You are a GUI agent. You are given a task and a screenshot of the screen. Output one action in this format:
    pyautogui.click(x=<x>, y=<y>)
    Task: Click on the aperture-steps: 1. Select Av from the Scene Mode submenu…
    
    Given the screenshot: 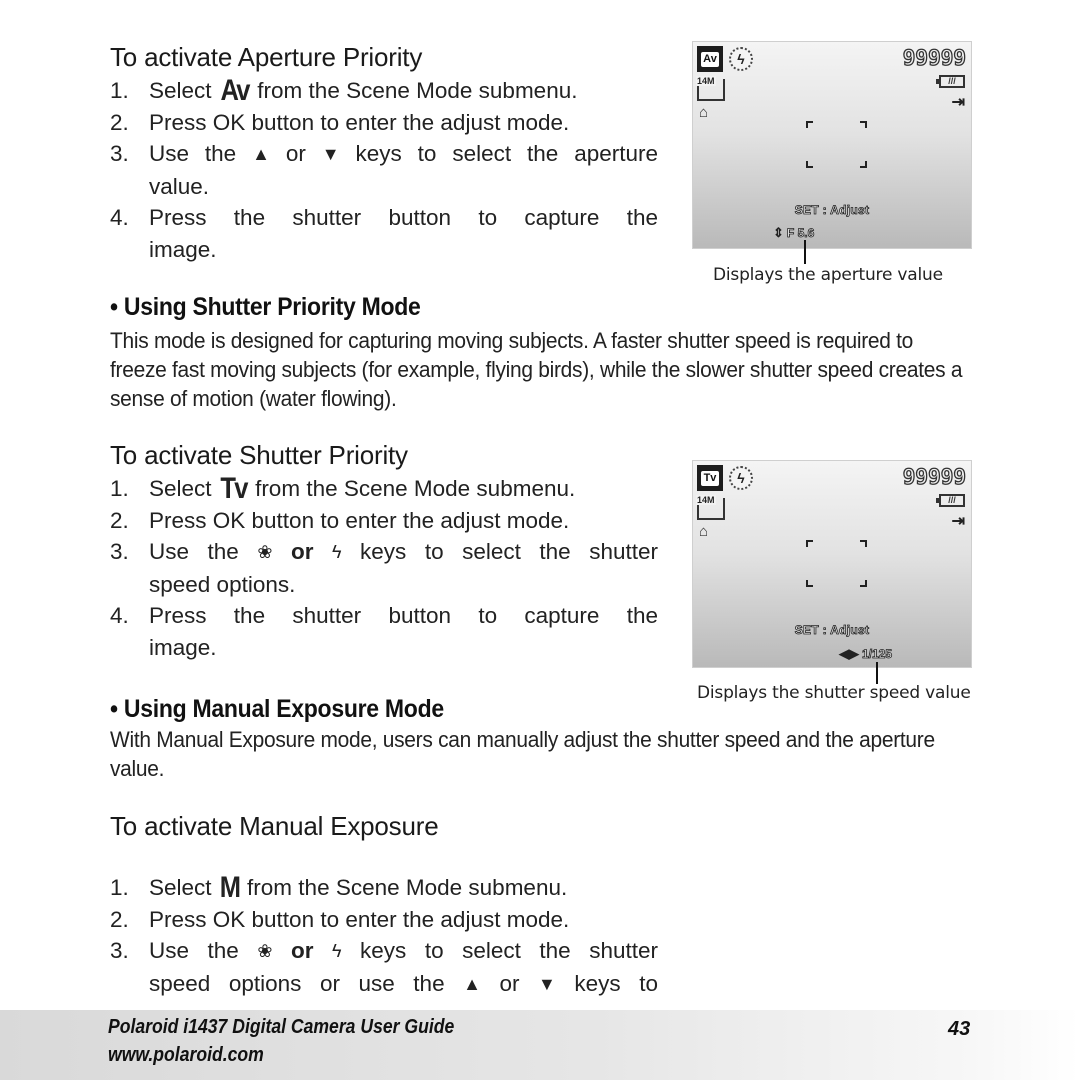 What is the action you would take?
    pyautogui.click(x=384, y=170)
    